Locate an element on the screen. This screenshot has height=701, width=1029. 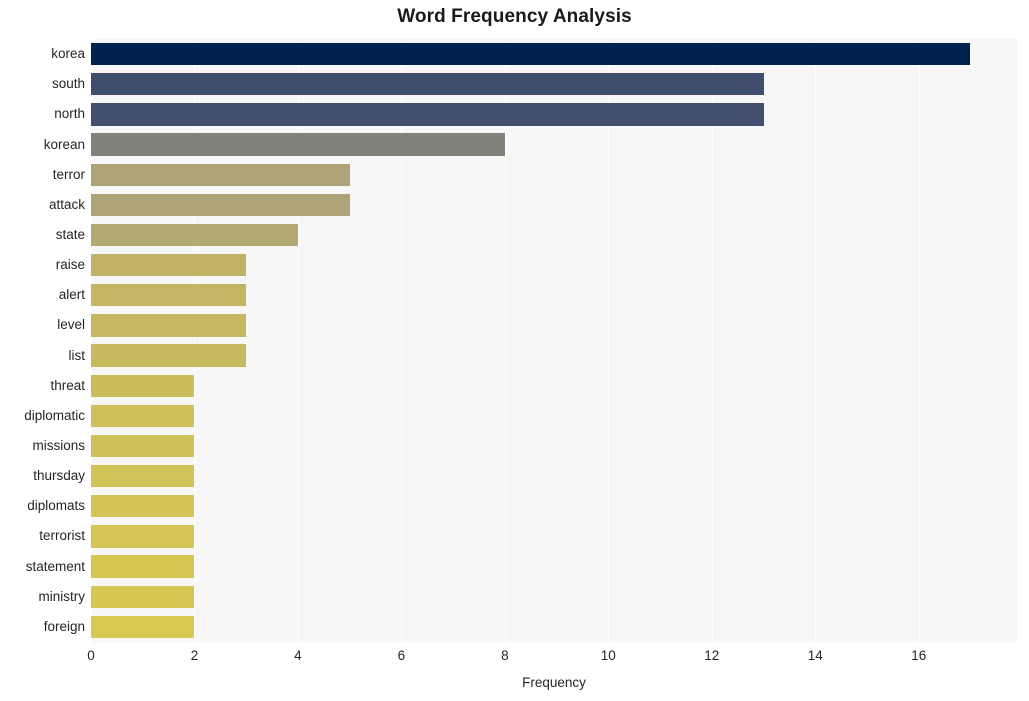
x-tick-label: 12 is located at coordinates (712, 655).